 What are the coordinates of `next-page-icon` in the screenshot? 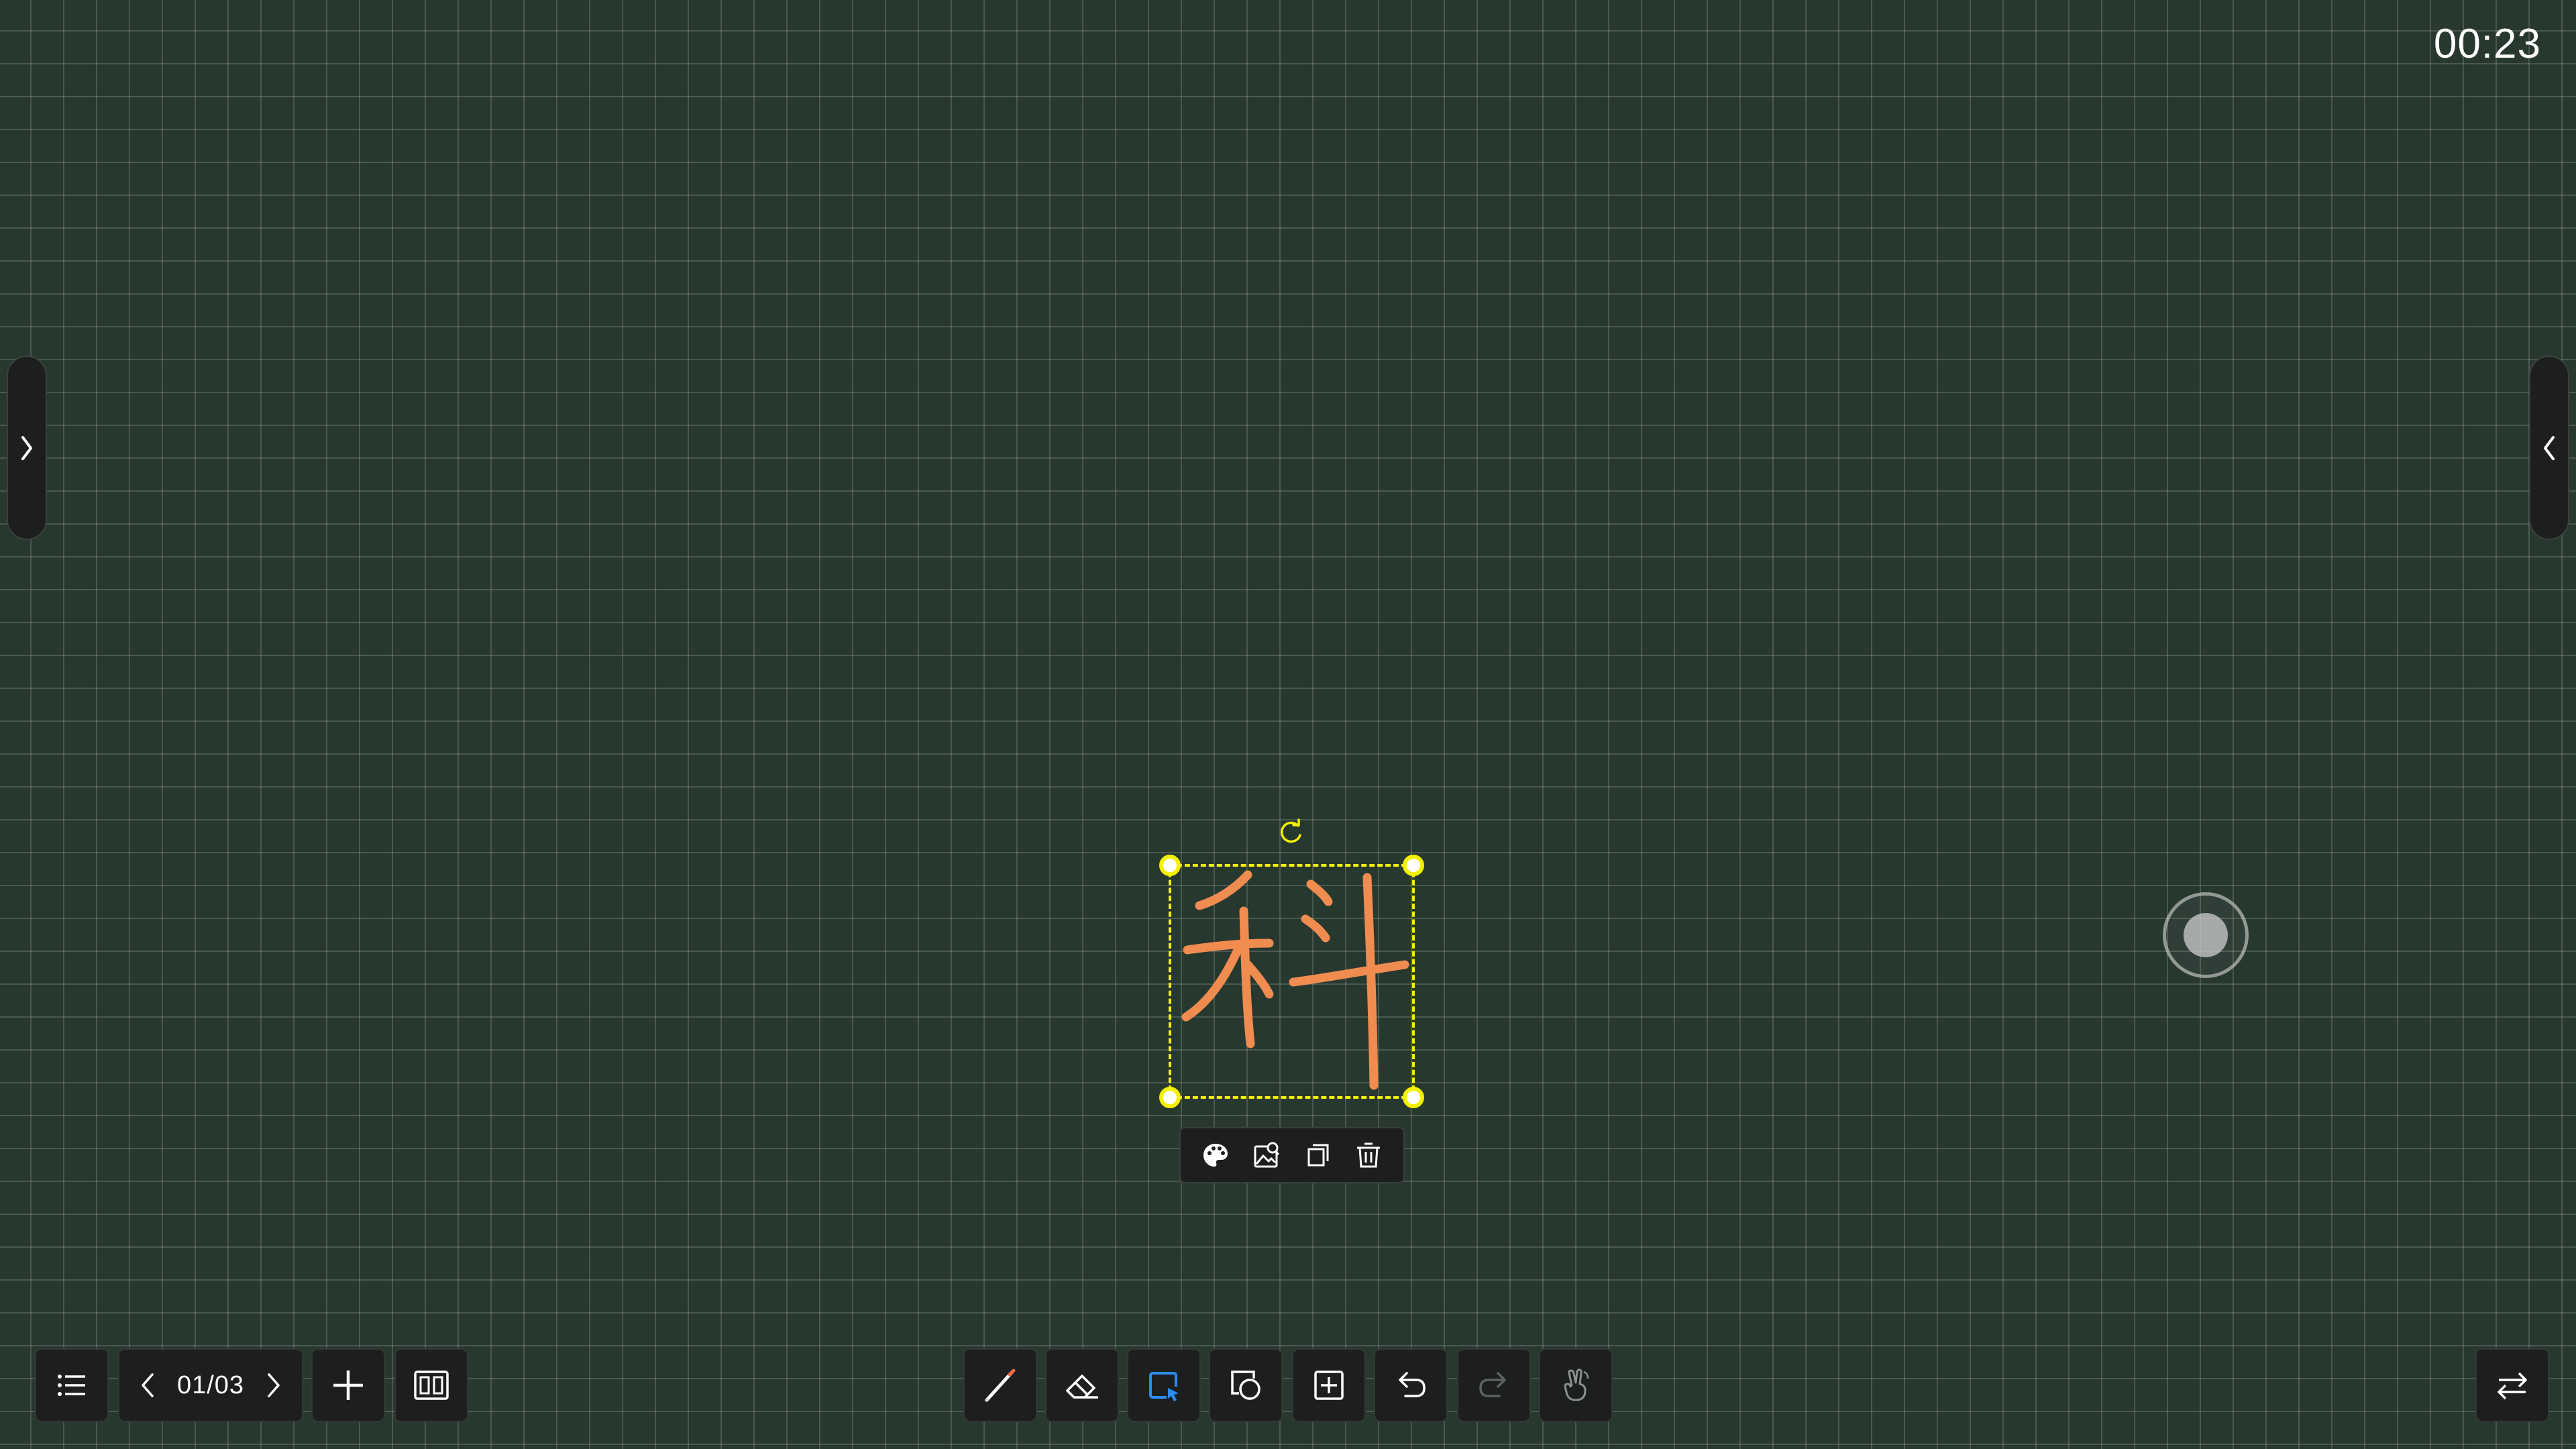 It's located at (274, 1385).